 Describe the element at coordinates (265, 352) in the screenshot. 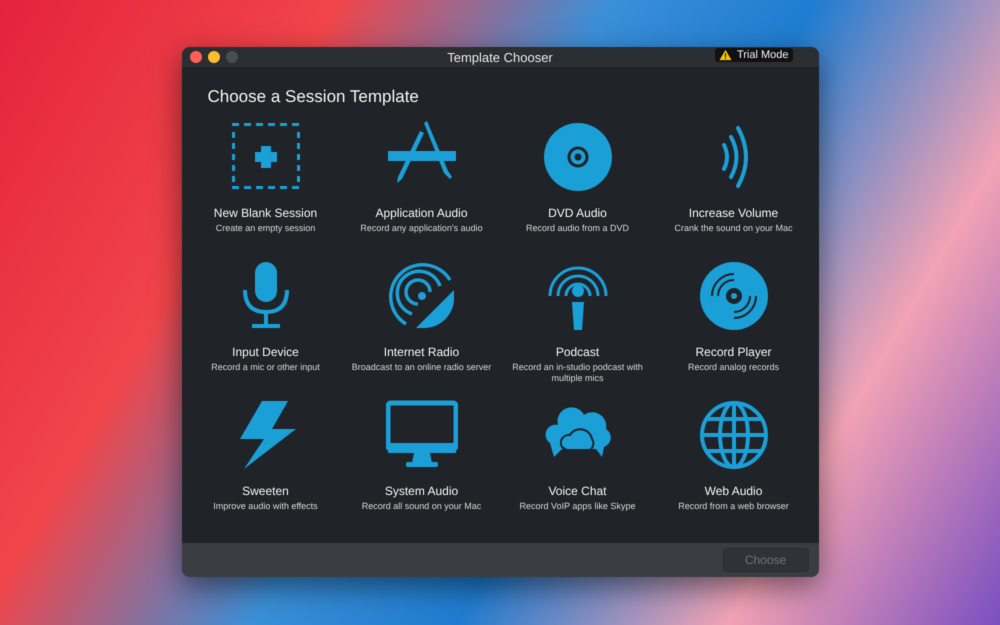

I see `template-name: Input Device` at that location.